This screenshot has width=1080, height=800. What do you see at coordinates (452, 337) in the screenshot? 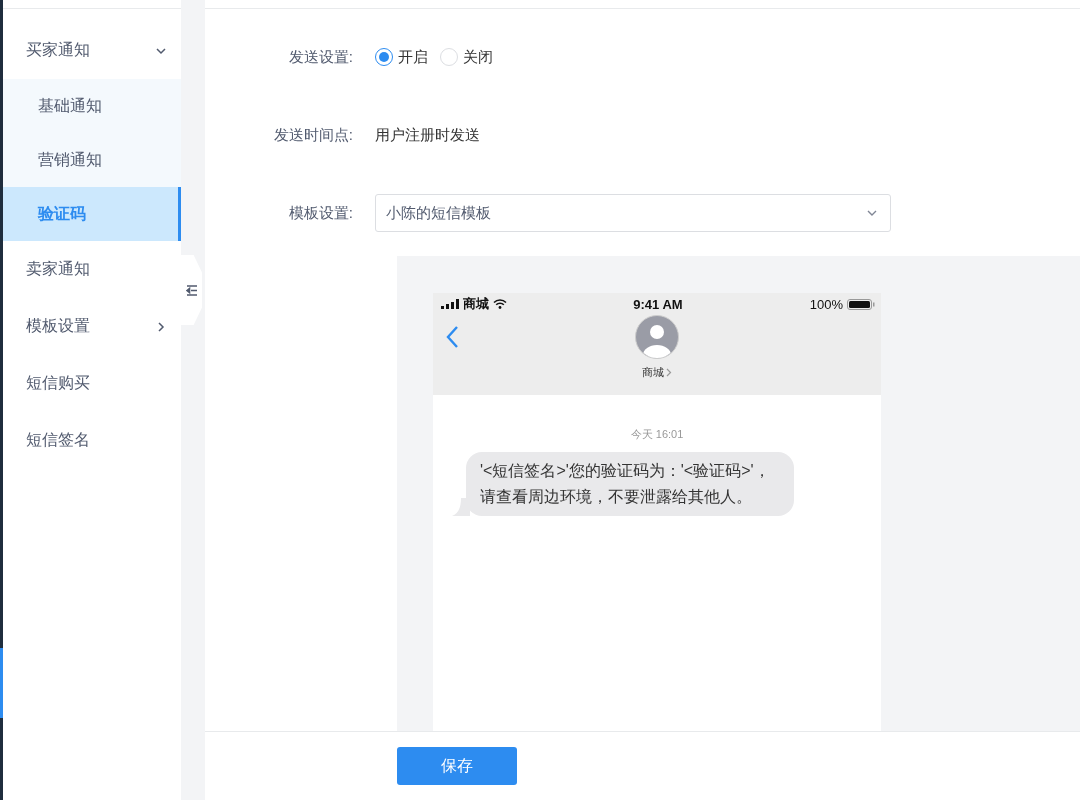
I see `back-chevron-icon` at bounding box center [452, 337].